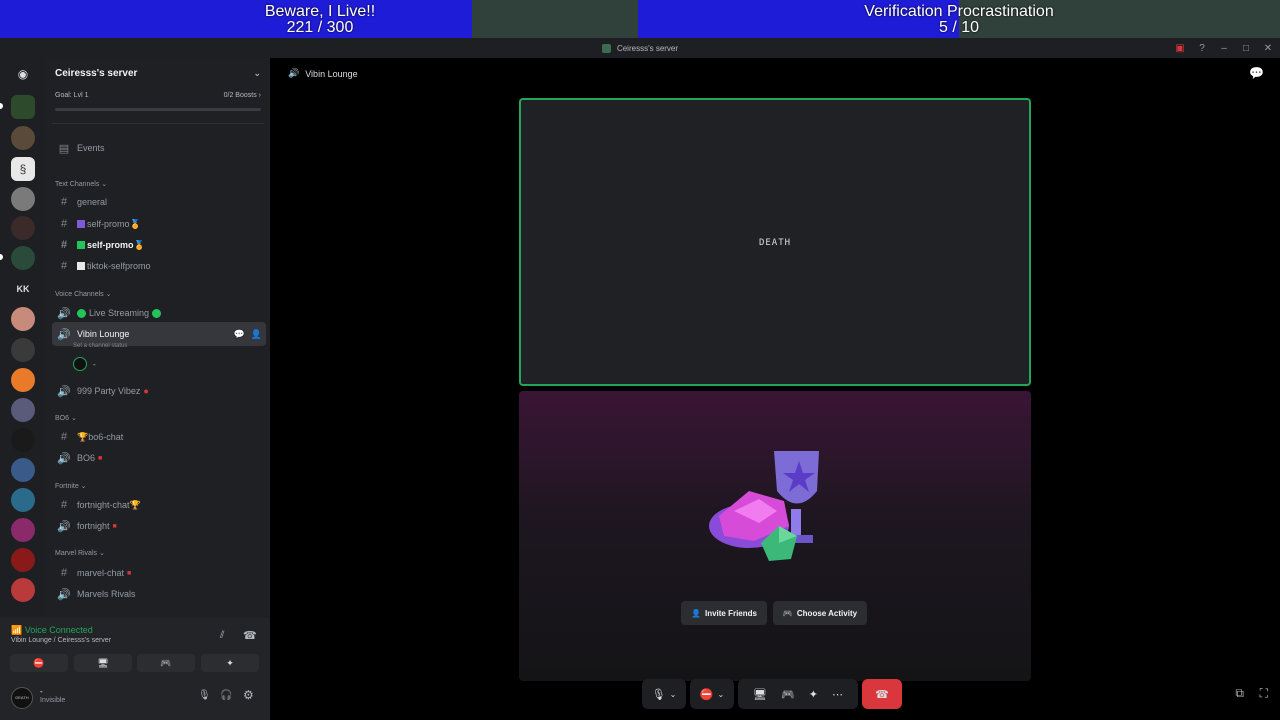 The width and height of the screenshot is (1280, 720). I want to click on channel-status-hint: Set a channel status, so click(100, 346).